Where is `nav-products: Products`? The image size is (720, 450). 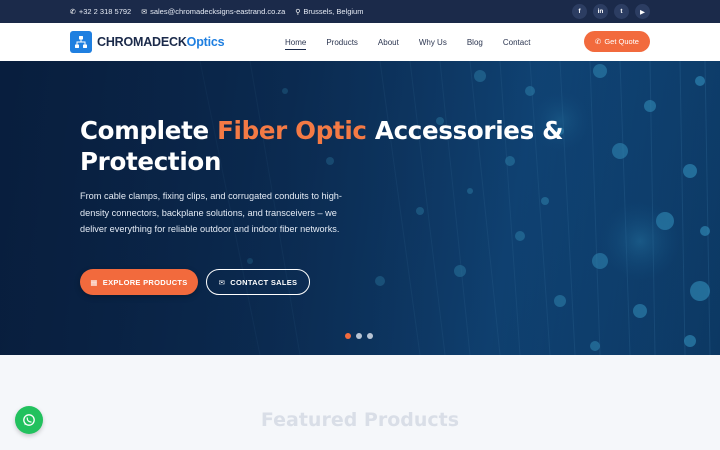 nav-products: Products is located at coordinates (342, 42).